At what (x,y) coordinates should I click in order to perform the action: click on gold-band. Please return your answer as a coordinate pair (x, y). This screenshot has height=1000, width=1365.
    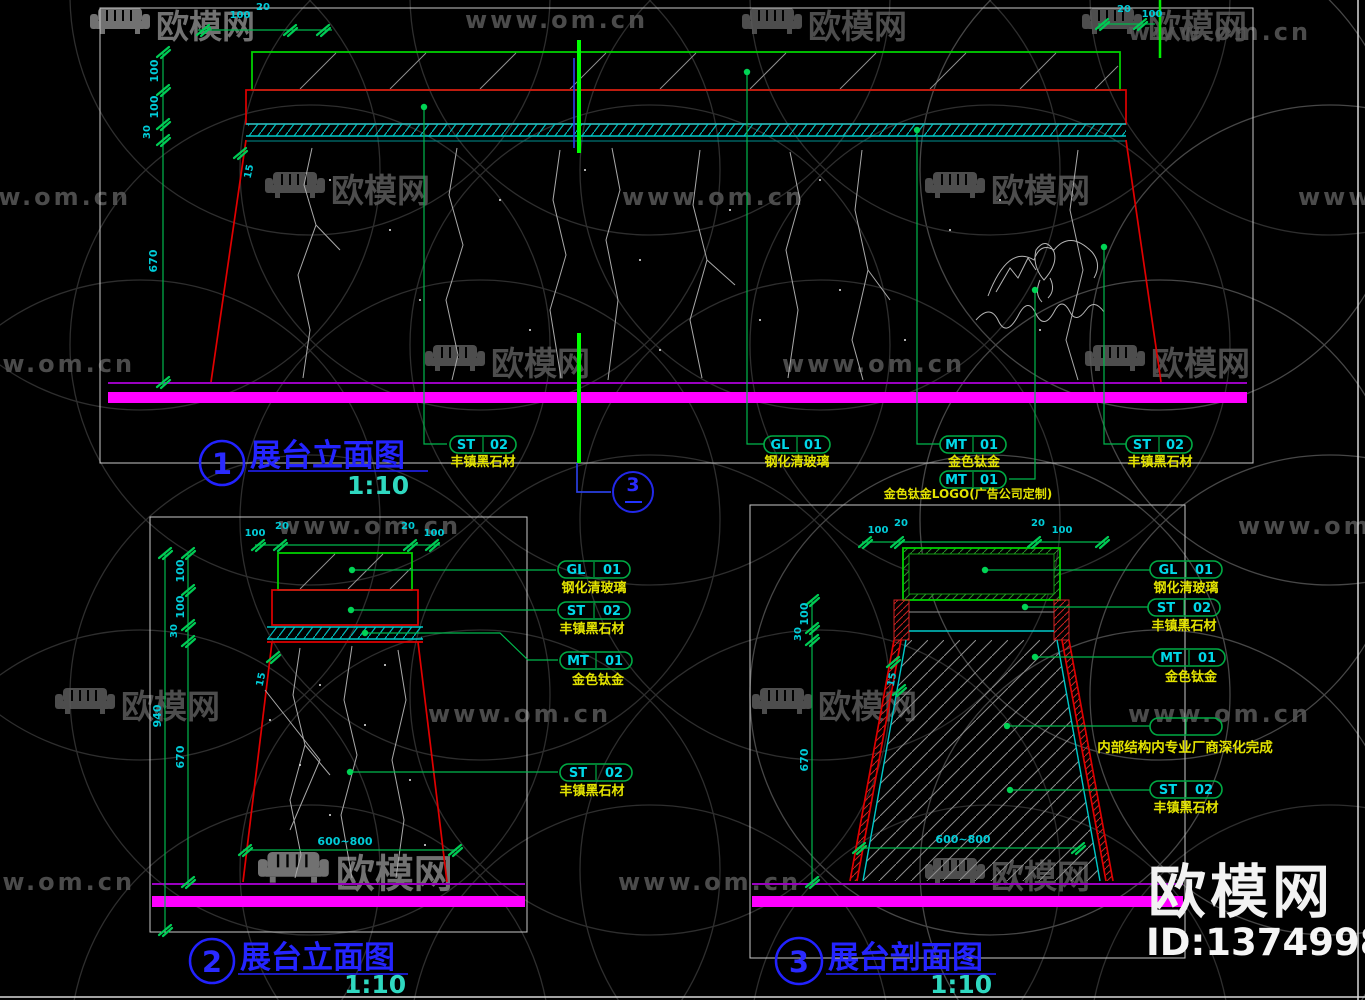
    Looking at the image, I should click on (345, 634).